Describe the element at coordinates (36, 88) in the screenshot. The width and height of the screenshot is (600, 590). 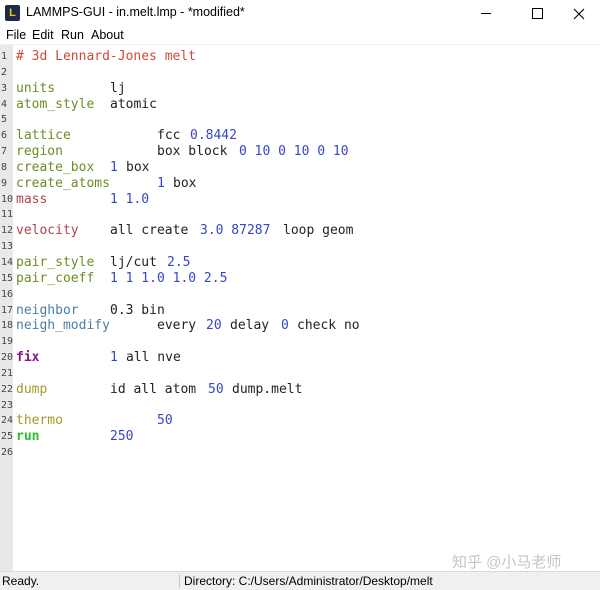
I see `command-keyword: units` at that location.